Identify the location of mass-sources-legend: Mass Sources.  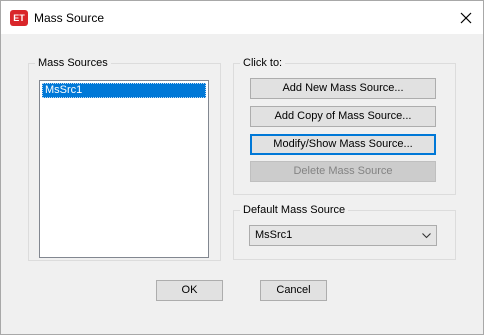
(73, 63).